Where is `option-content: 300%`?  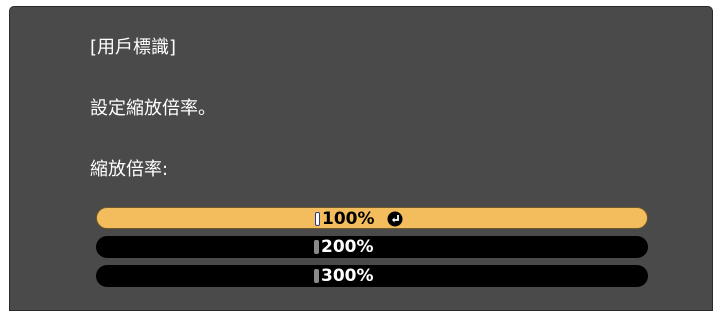 option-content: 300% is located at coordinates (344, 276).